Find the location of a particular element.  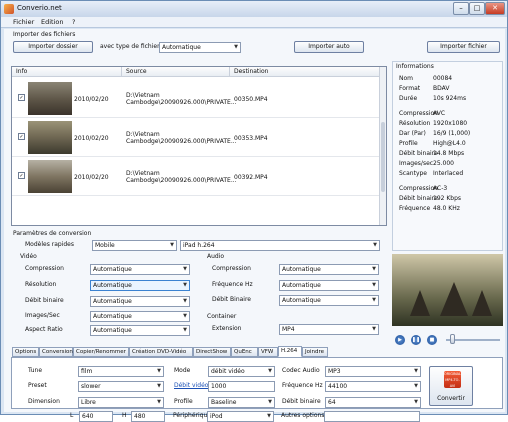

preset-dropdown: iPad h.264 ▼ is located at coordinates (280, 245).